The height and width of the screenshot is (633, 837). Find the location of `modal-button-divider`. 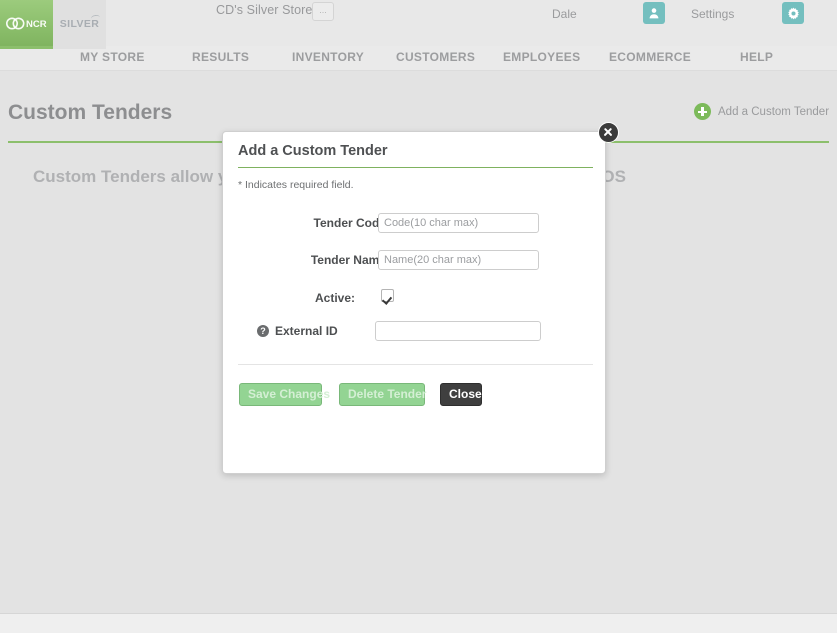

modal-button-divider is located at coordinates (415, 364).